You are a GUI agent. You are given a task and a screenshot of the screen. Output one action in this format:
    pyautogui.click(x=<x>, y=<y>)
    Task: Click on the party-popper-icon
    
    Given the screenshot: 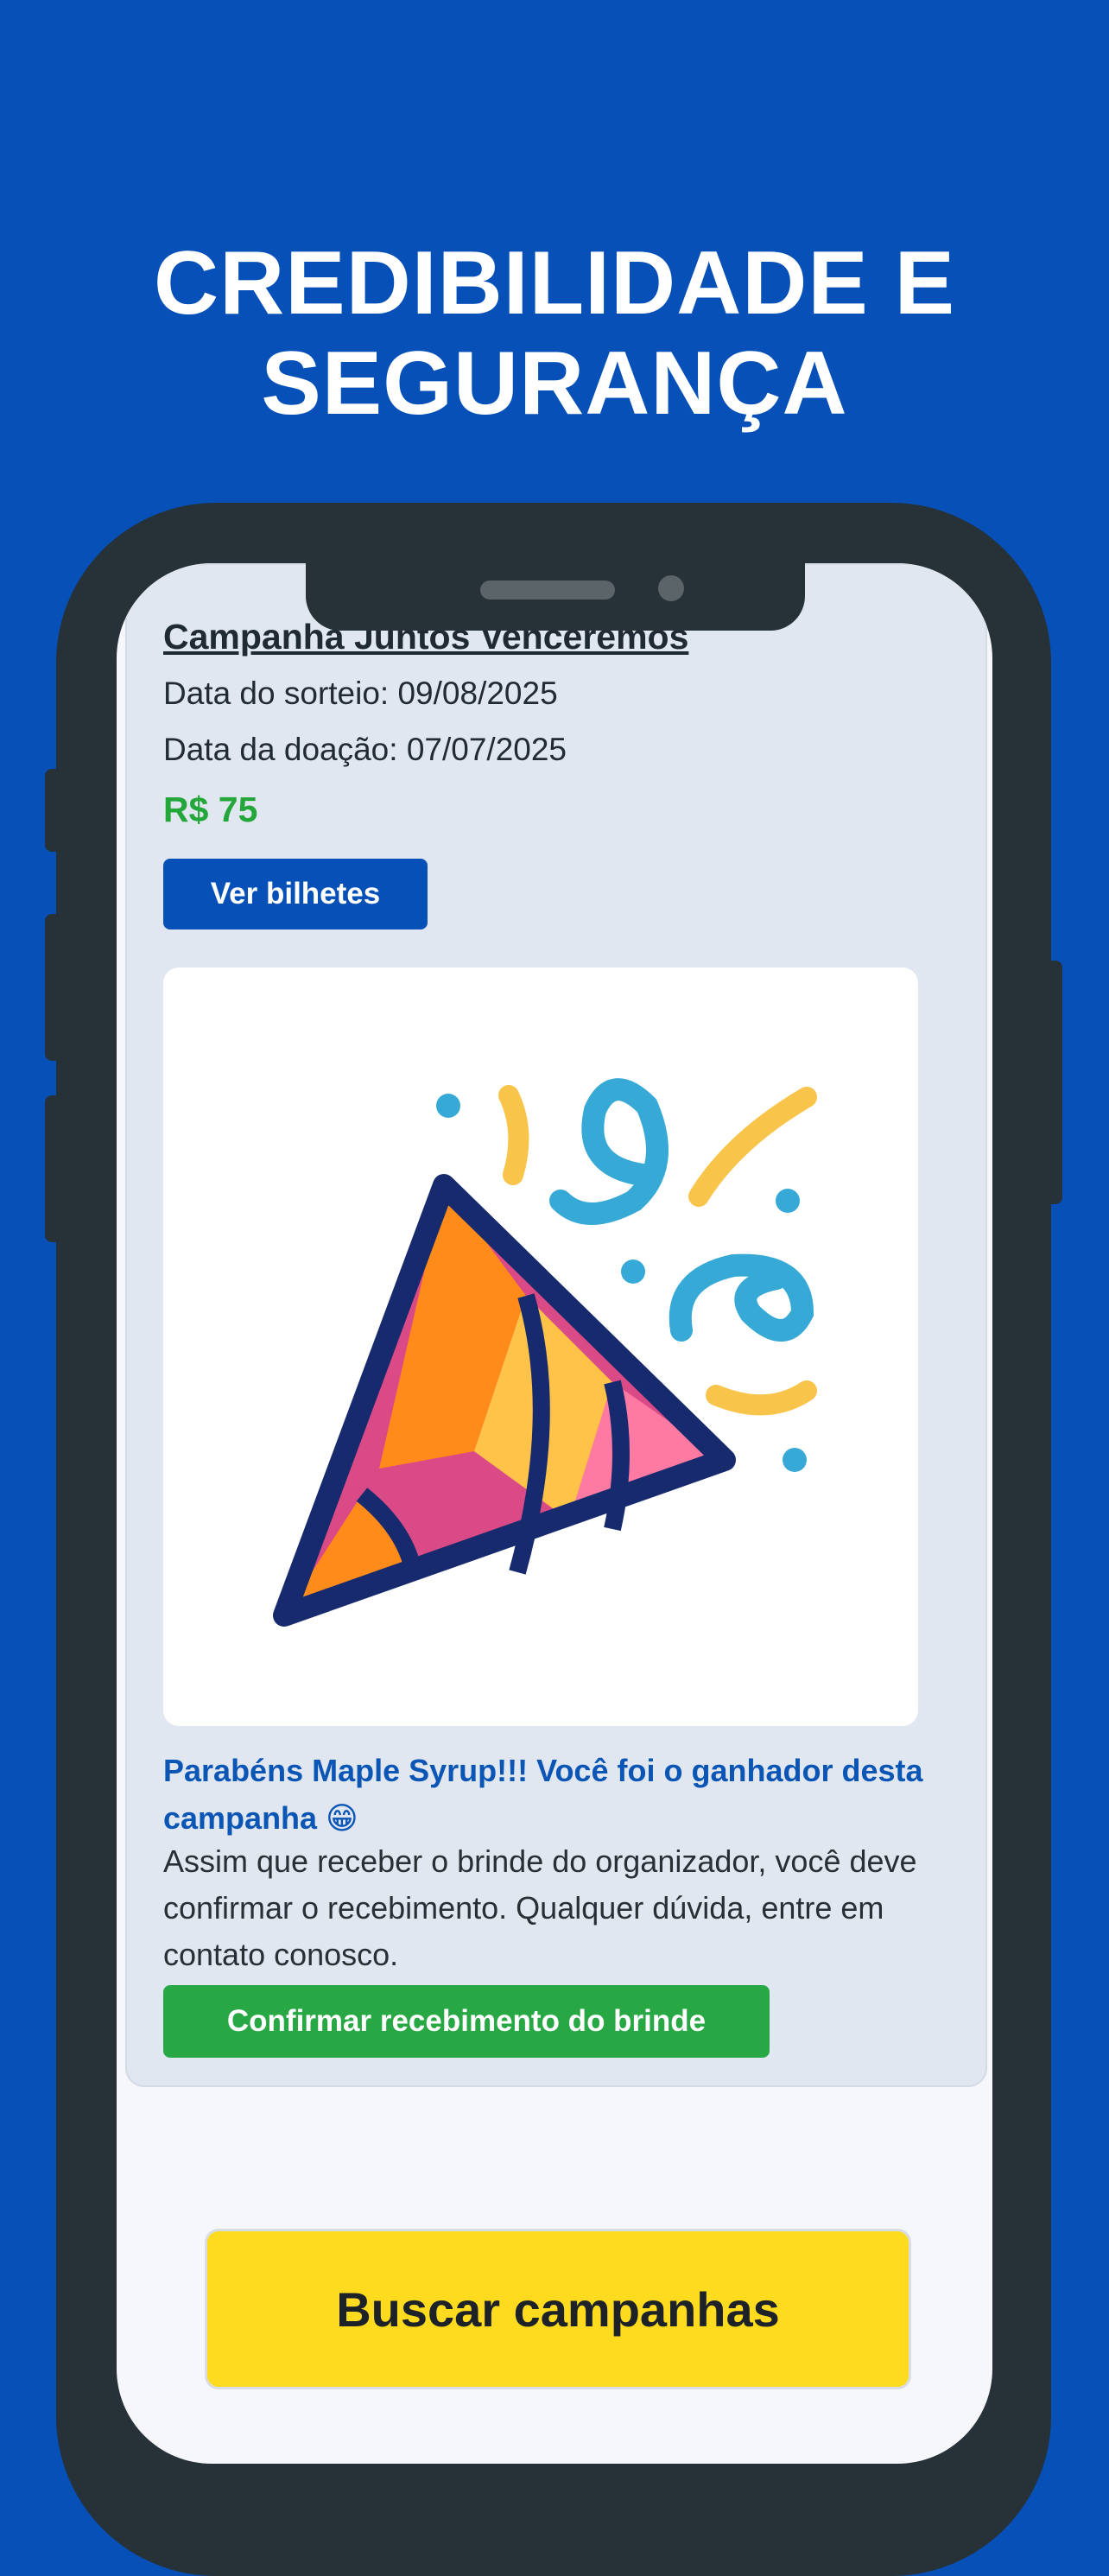 What is the action you would take?
    pyautogui.click(x=545, y=1352)
    